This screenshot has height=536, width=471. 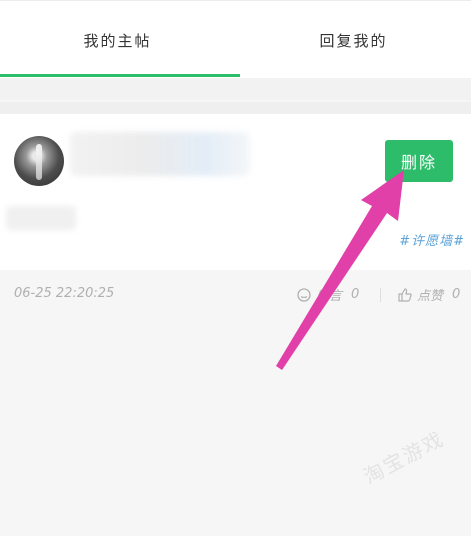 I want to click on active-tab-indicator, so click(x=120, y=75).